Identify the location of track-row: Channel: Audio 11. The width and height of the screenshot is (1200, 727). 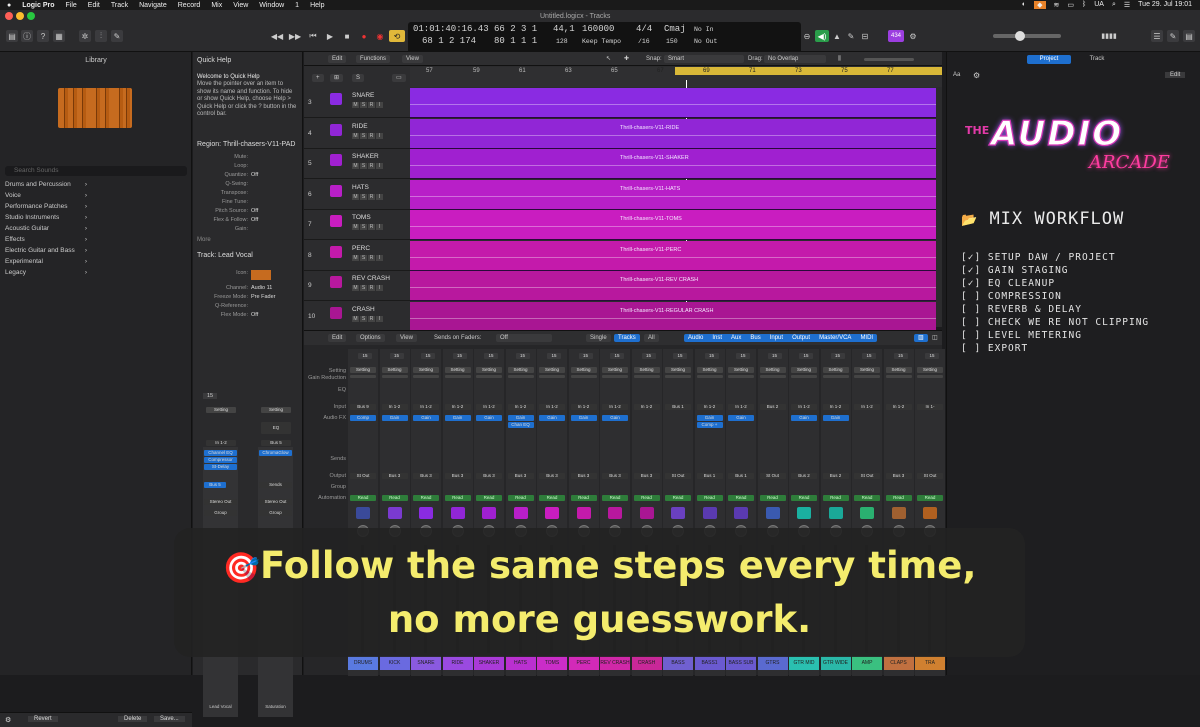
(248, 288).